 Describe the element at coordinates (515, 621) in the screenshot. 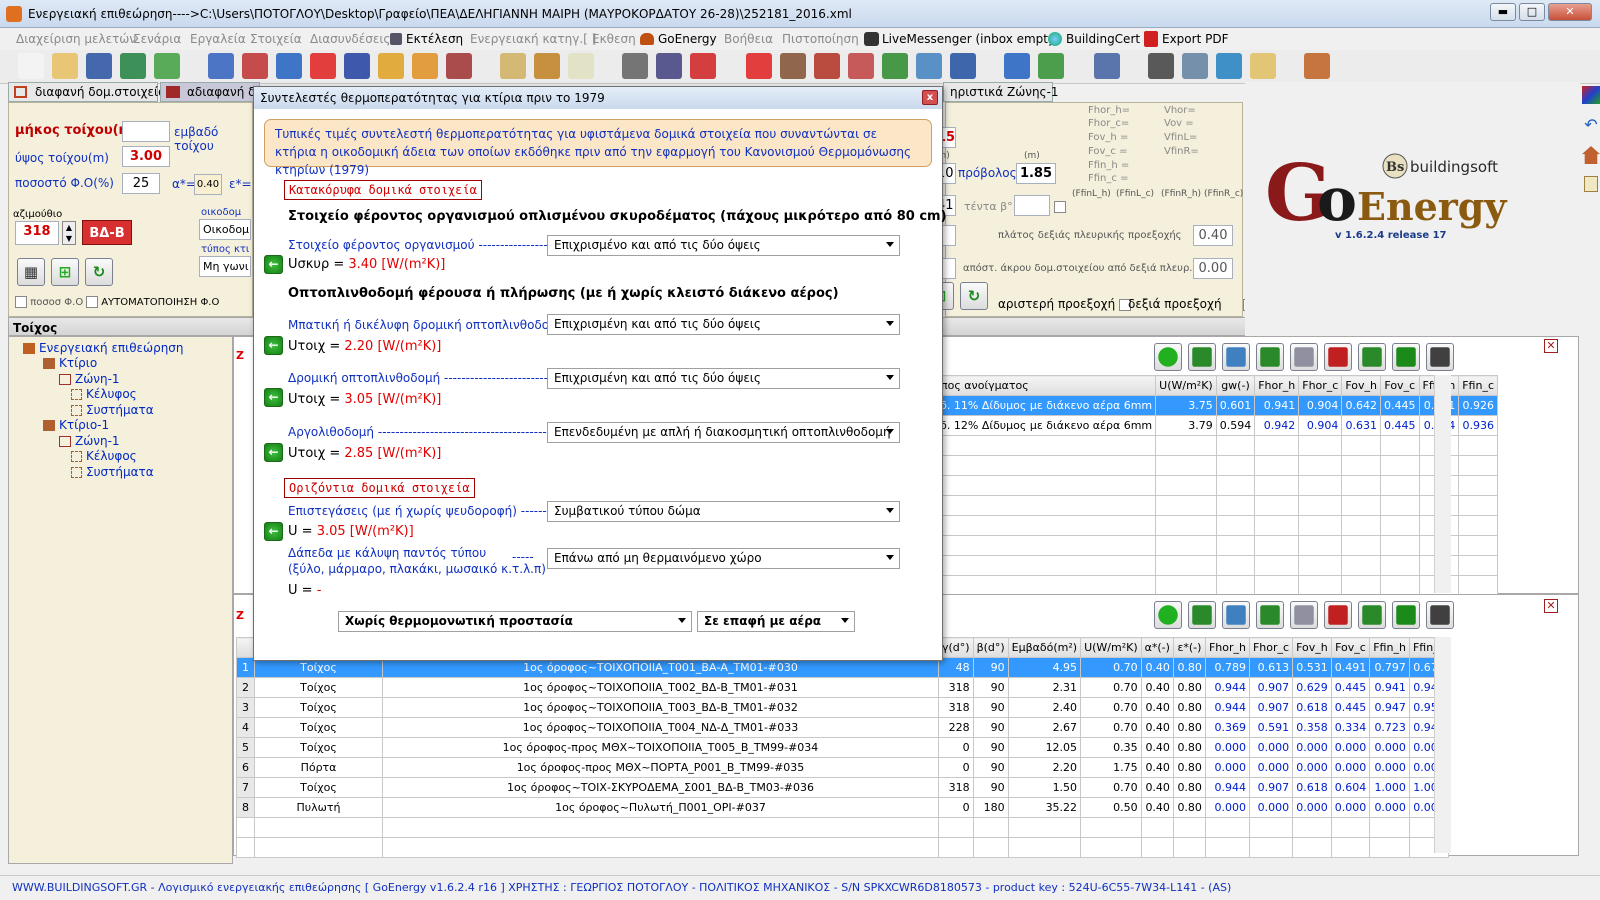

I see `insulation-select: Χωρίς θερμομονωτική προστασία` at that location.